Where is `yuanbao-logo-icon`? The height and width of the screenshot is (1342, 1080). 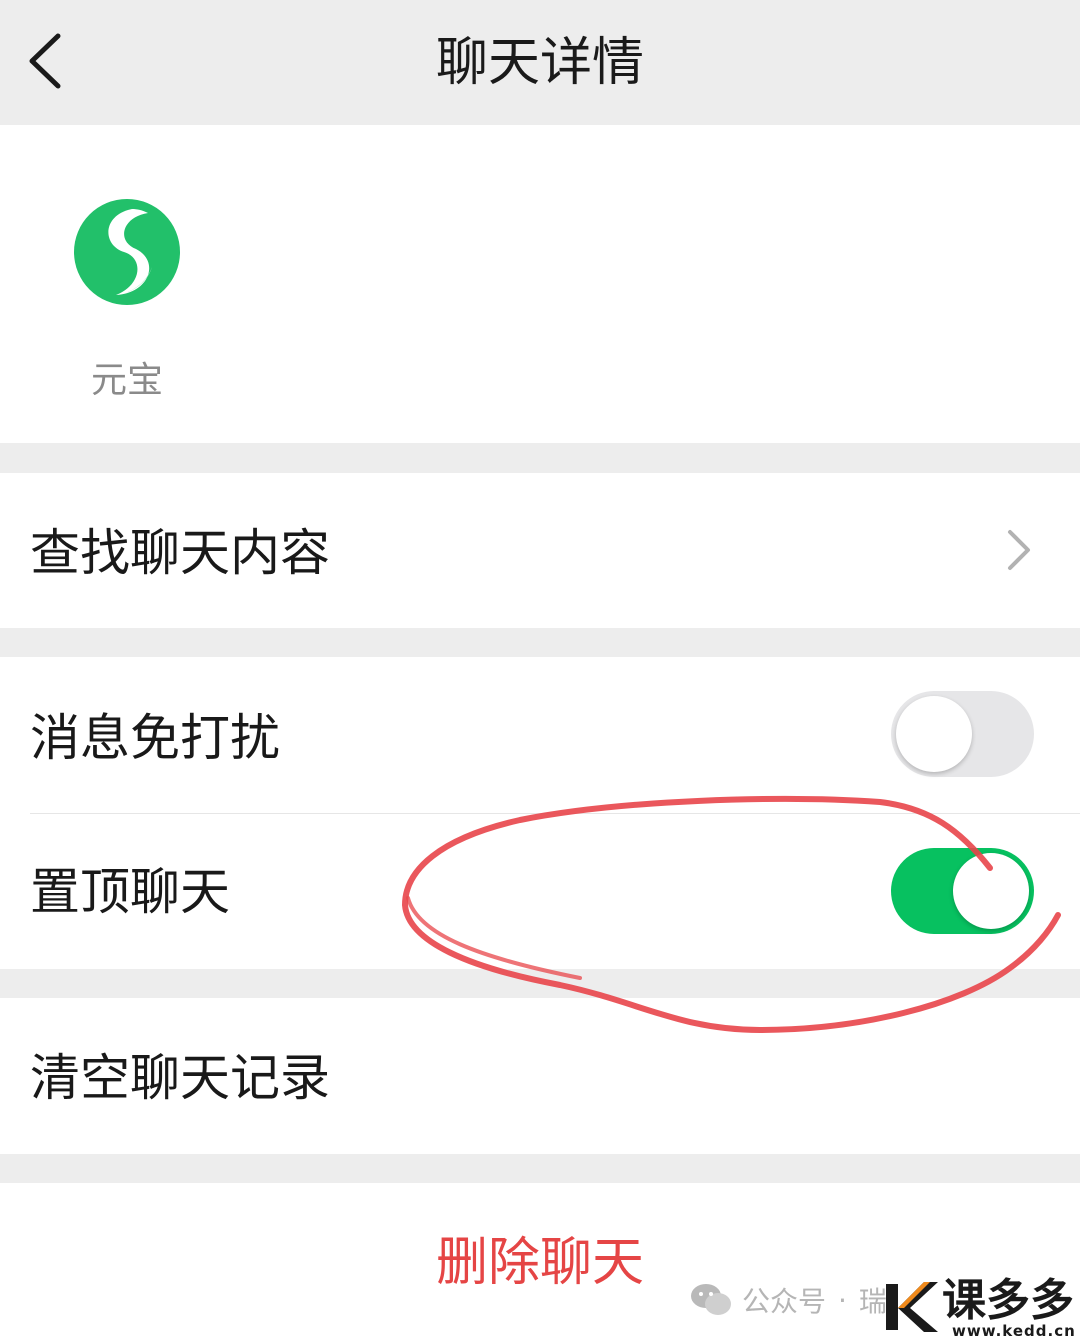
yuanbao-logo-icon is located at coordinates (127, 252).